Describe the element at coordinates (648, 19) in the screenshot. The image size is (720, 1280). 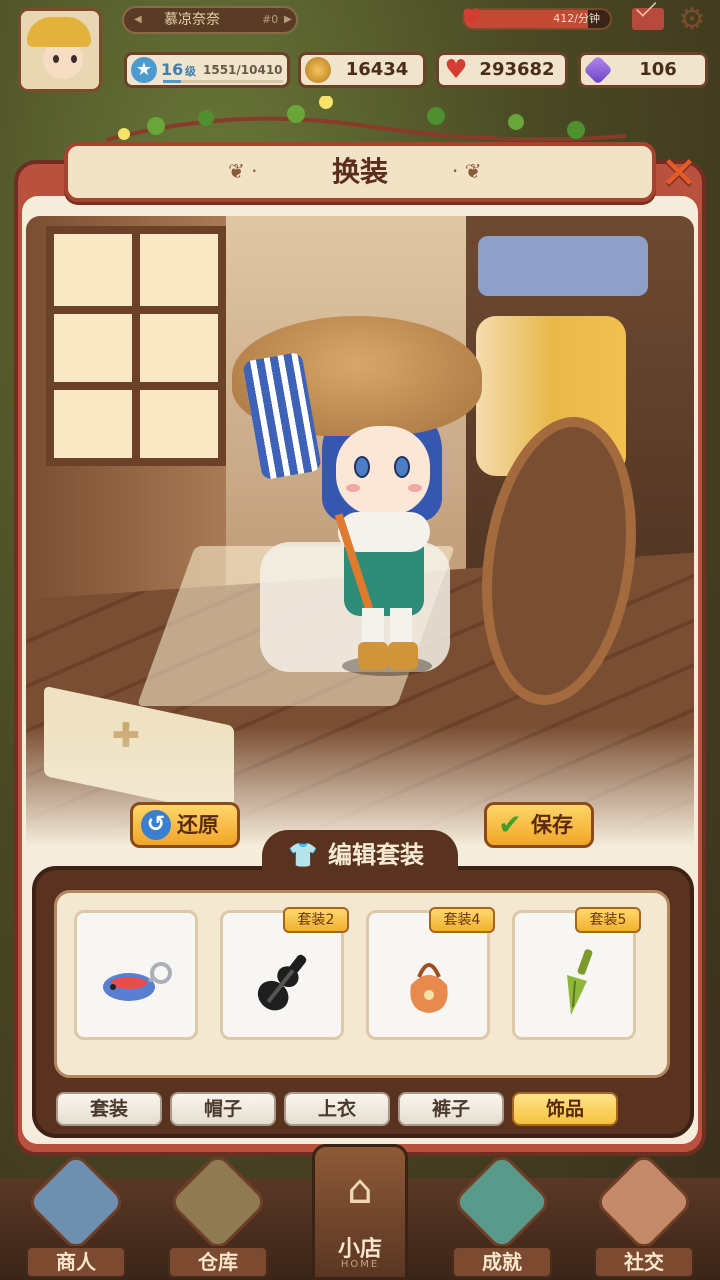
I see `mail-icon` at that location.